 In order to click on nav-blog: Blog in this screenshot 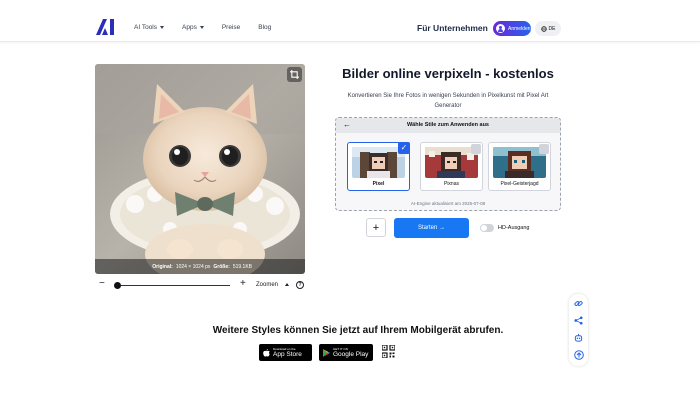, I will do `click(264, 27)`.